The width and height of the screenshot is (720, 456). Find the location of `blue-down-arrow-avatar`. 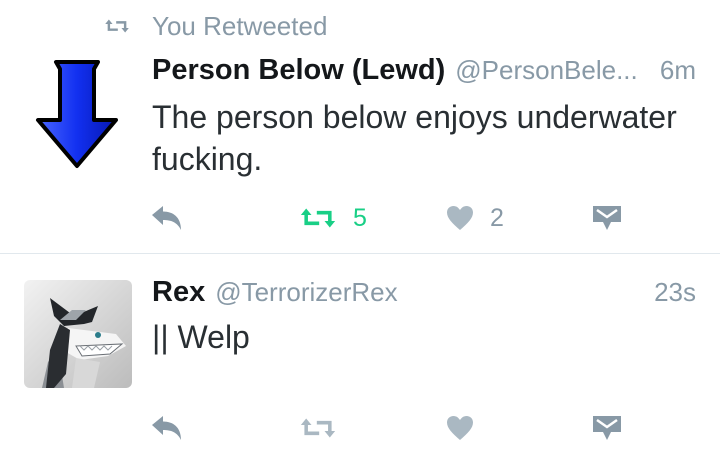

blue-down-arrow-avatar is located at coordinates (77, 114).